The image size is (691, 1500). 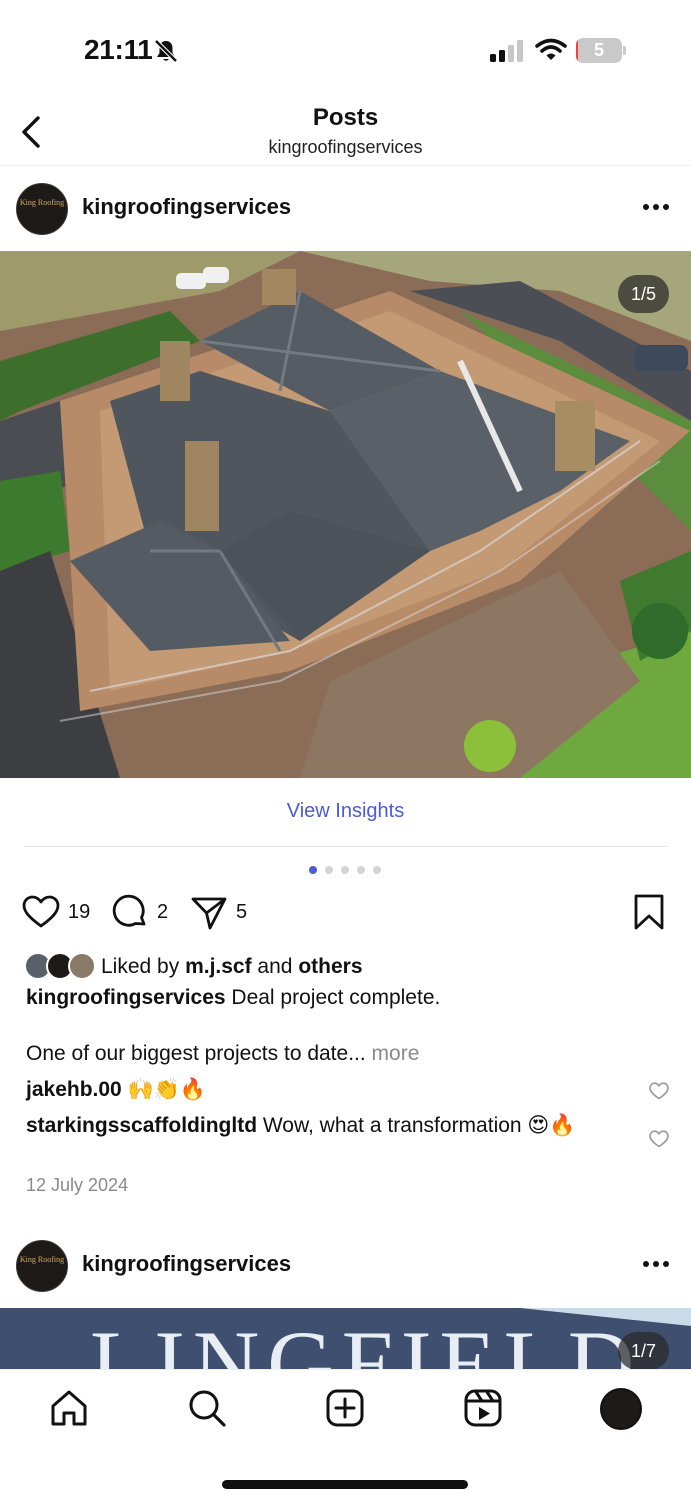 I want to click on create-icon, so click(x=345, y=1408).